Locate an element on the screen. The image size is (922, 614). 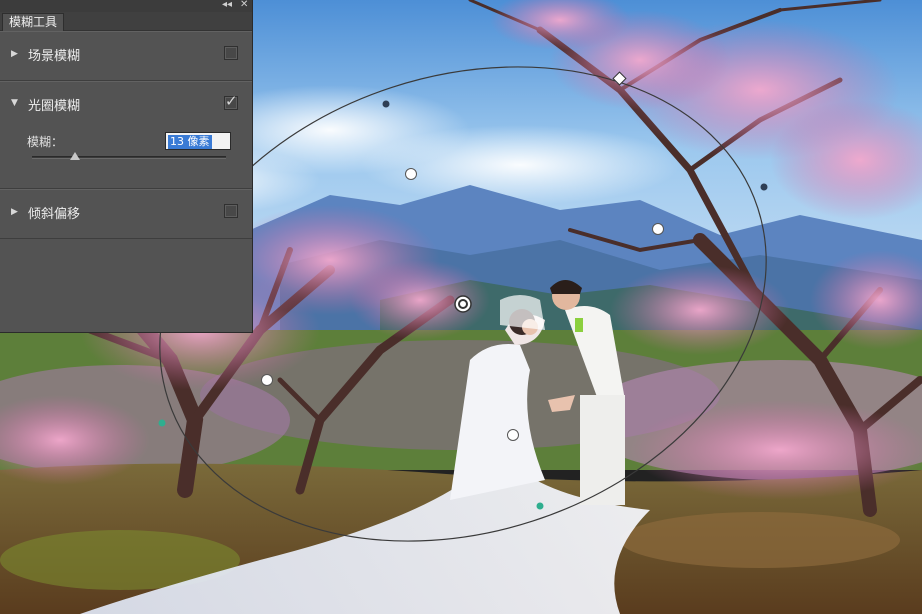
tilt-shift-header: ▶ 倾斜偏移 is located at coordinates (126, 214).